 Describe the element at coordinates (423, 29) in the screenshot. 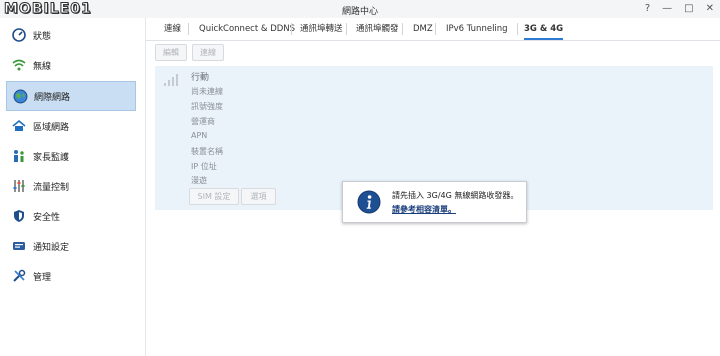

I see `tab-dmz: DMZ` at that location.